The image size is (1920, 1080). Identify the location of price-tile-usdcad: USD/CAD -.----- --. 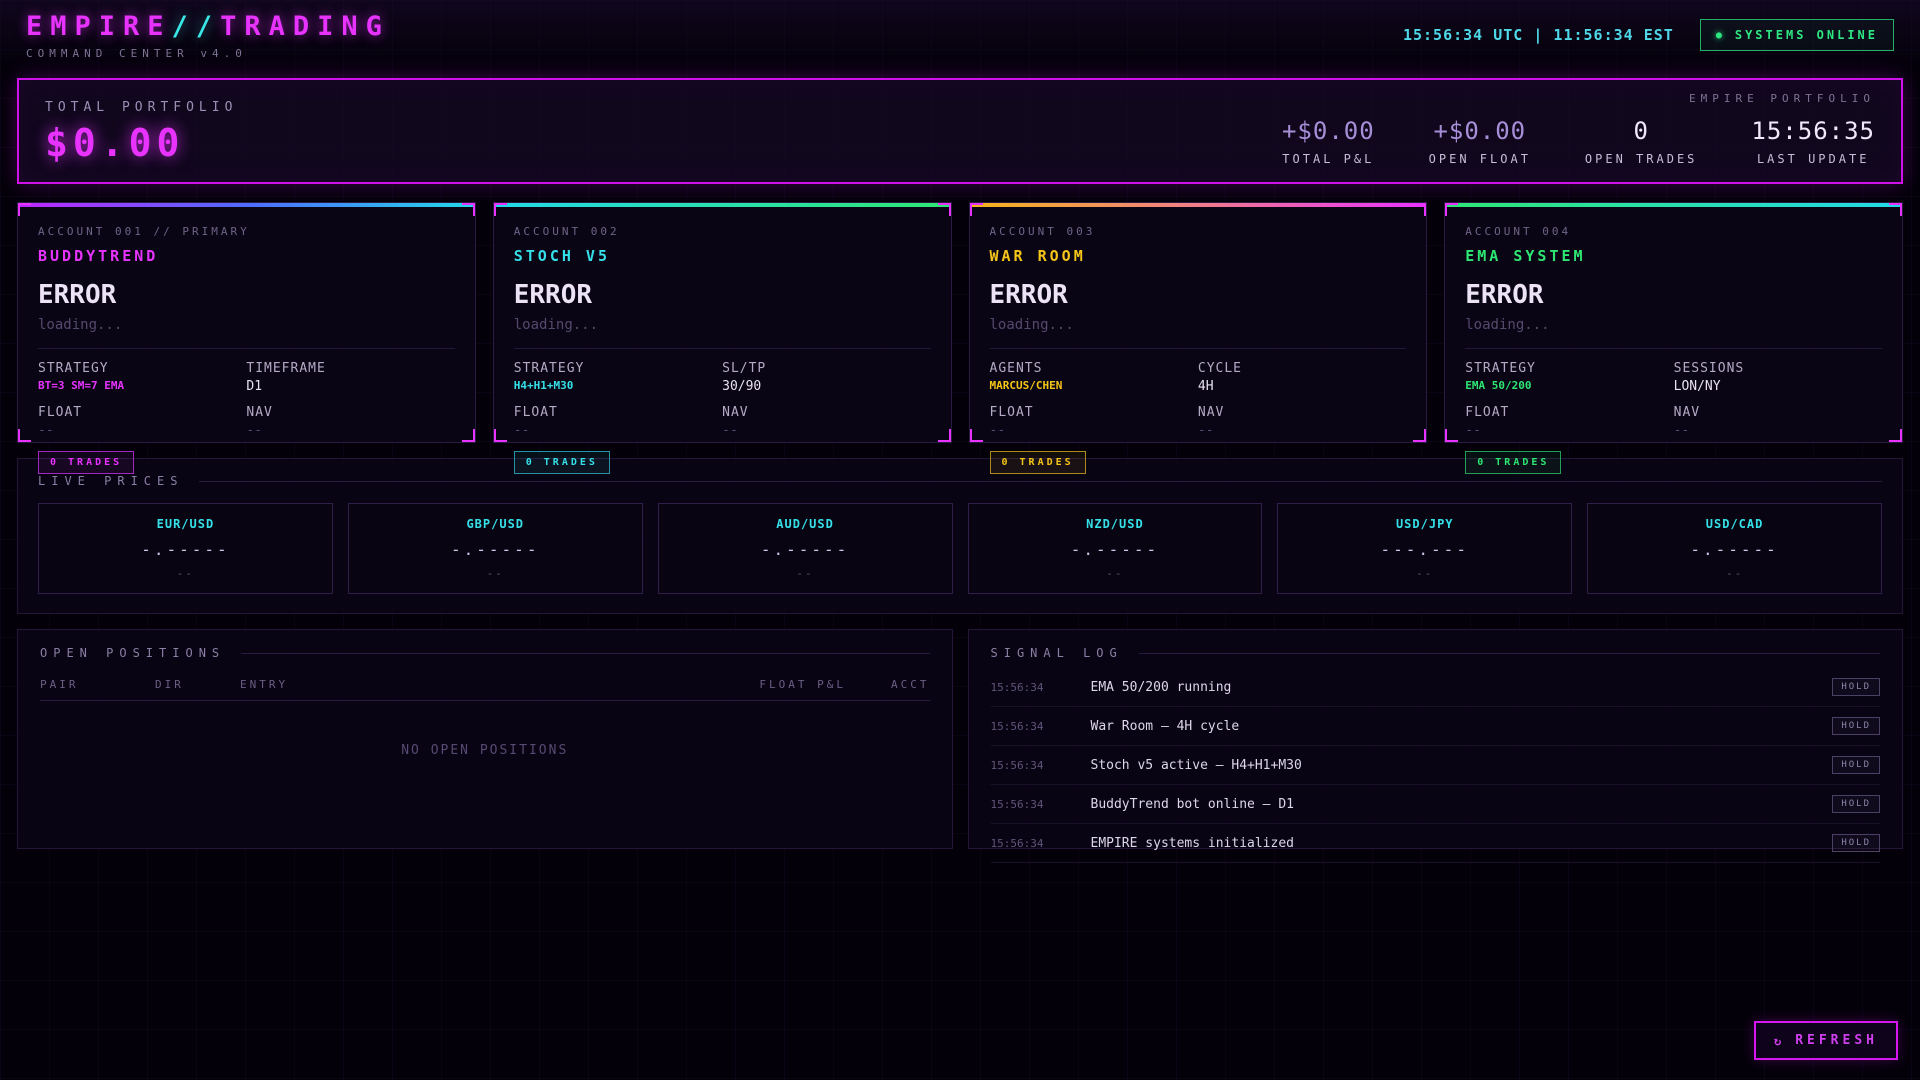
(1734, 548).